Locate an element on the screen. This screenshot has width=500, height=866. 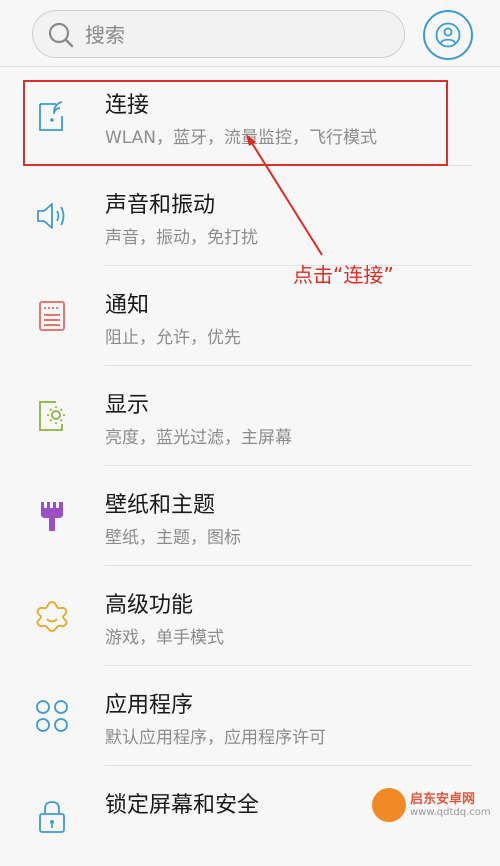
watermark: 启东安卓网 www.qdtdq.com is located at coordinates (436, 806).